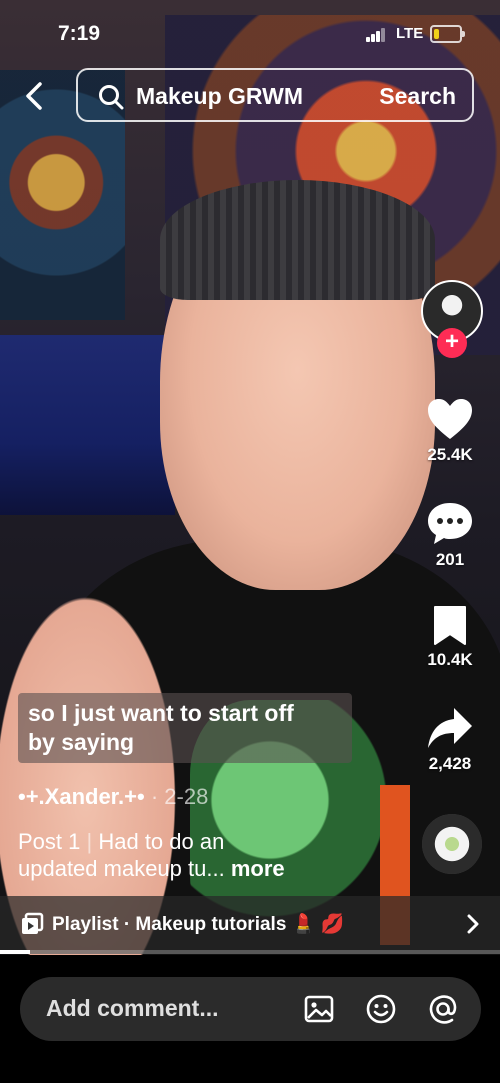  What do you see at coordinates (377, 35) in the screenshot?
I see `signal-icon` at bounding box center [377, 35].